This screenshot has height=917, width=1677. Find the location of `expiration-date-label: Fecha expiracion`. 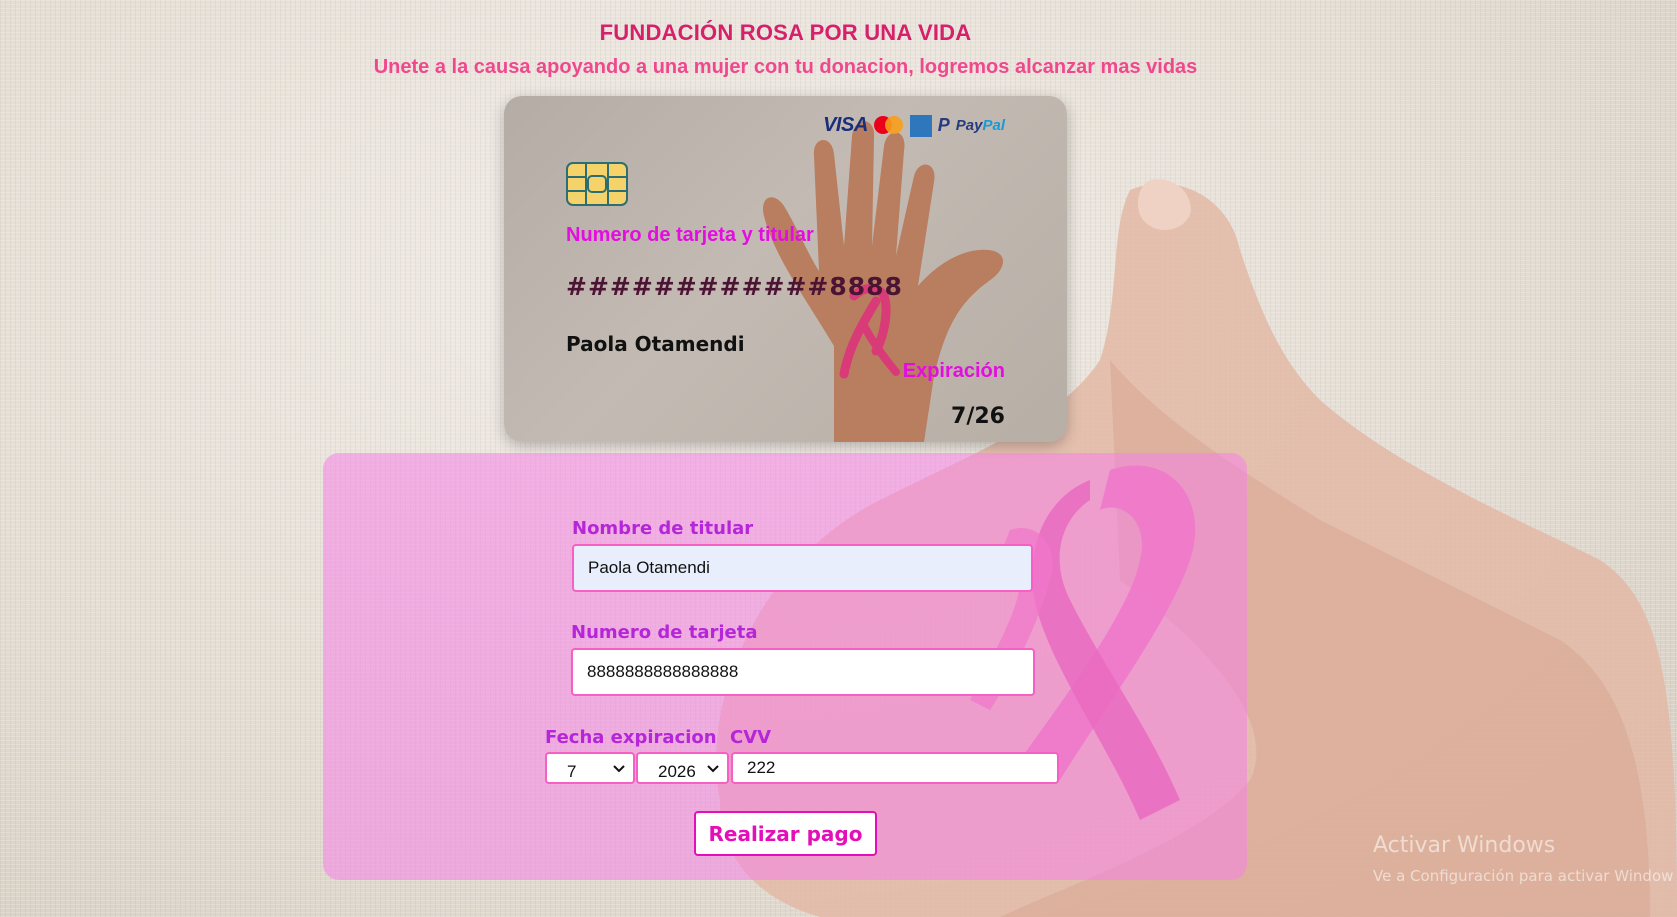

expiration-date-label: Fecha expiracion is located at coordinates (631, 737).